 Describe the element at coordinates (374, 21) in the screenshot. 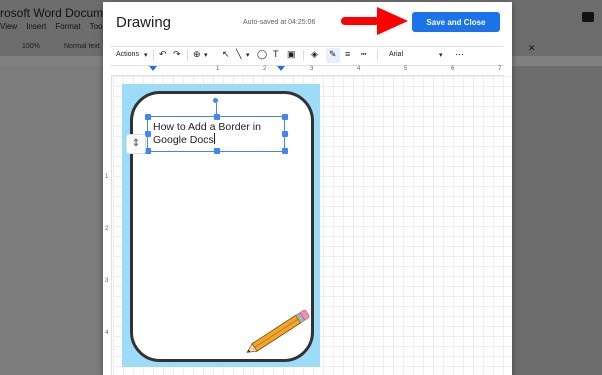

I see `red-arrow-icon` at that location.